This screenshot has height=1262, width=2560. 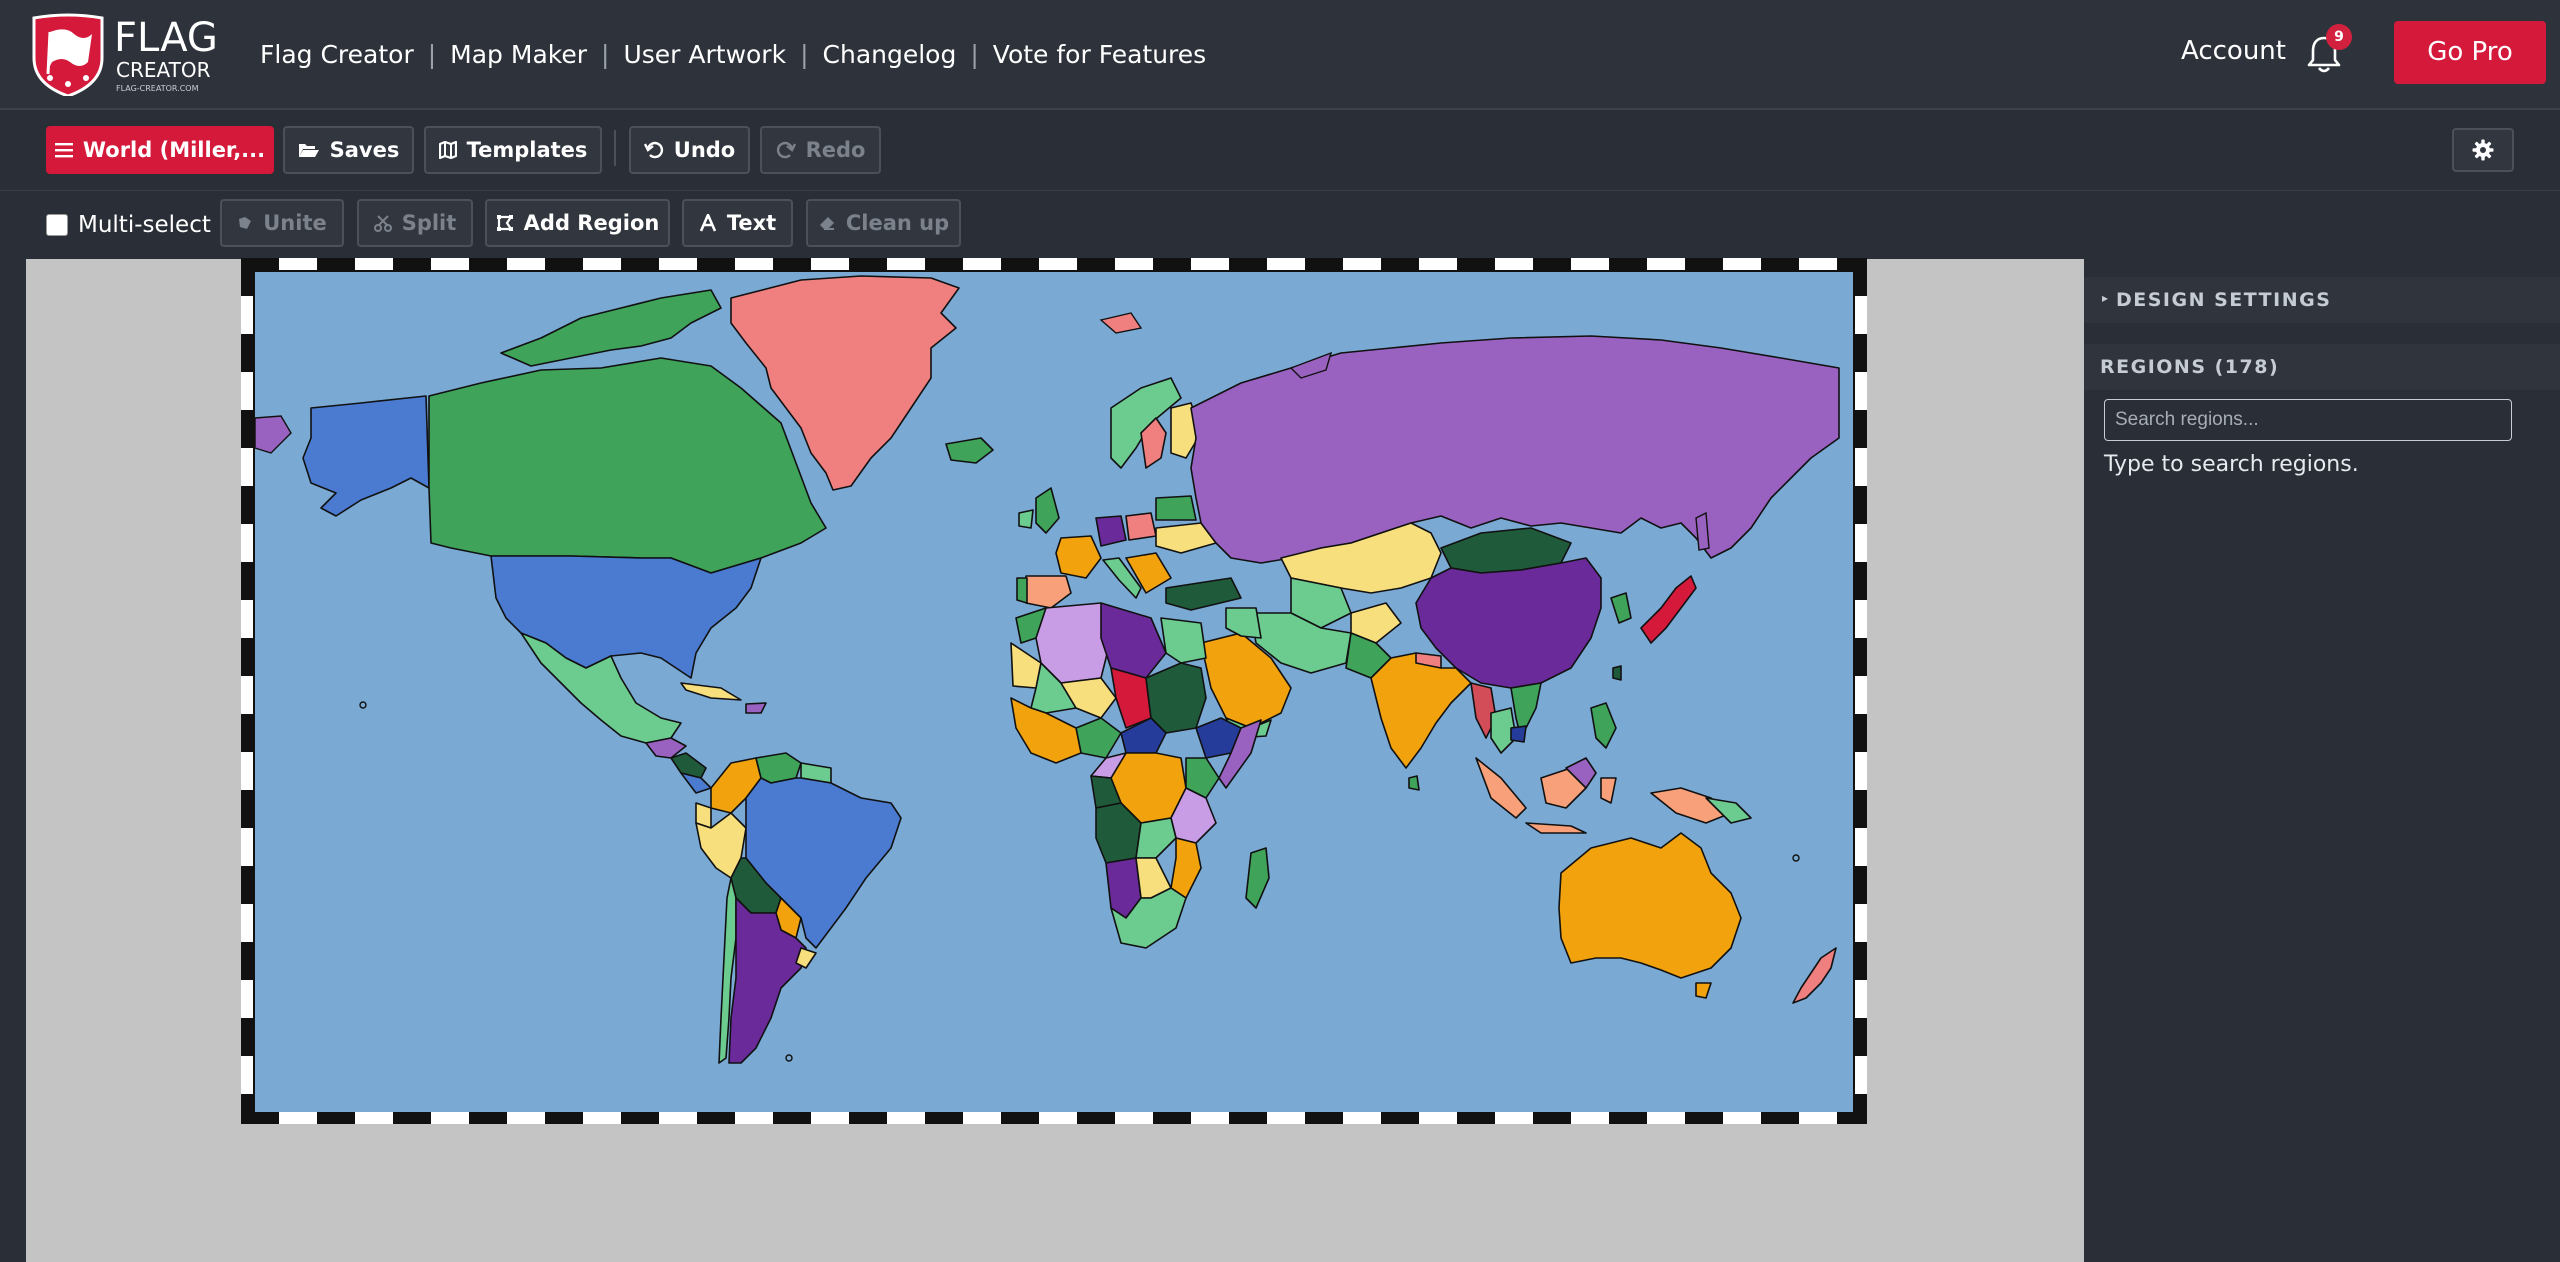 What do you see at coordinates (163, 70) in the screenshot?
I see `logo-wordmark-sub: CREATOR` at bounding box center [163, 70].